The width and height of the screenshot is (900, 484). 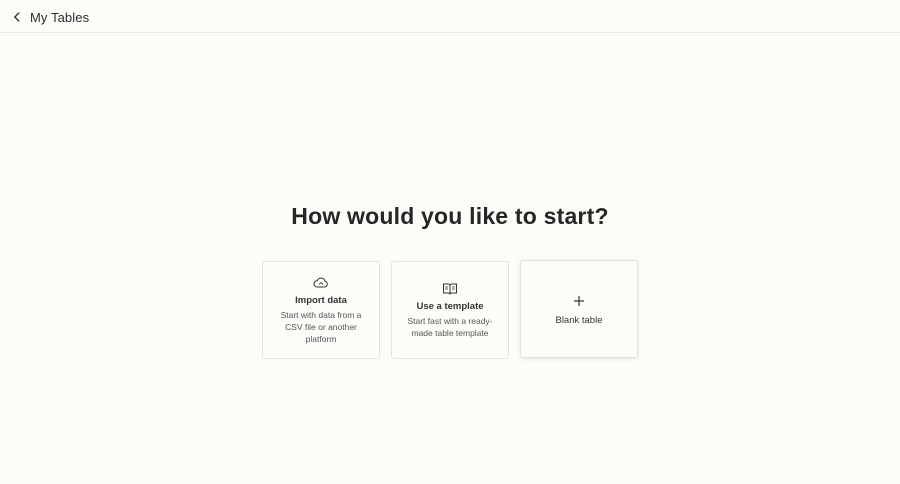 What do you see at coordinates (450, 306) in the screenshot?
I see `use-template-title: Use a template` at bounding box center [450, 306].